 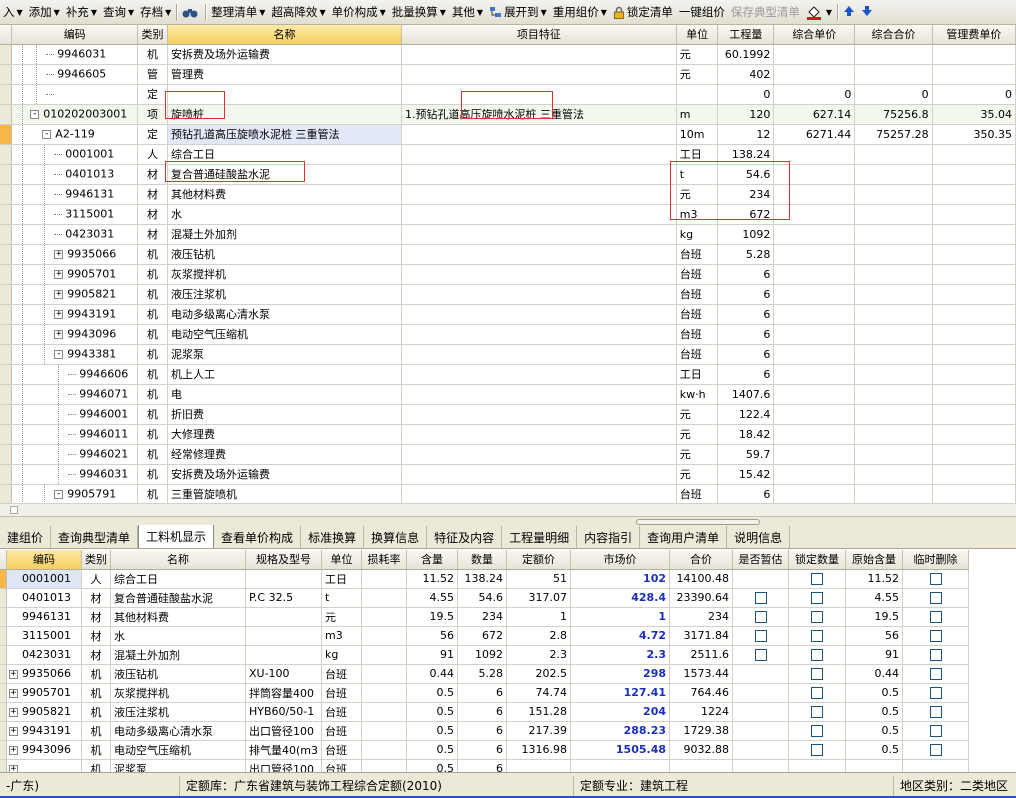 I want to click on cell-unit: kw·h, so click(x=697, y=394).